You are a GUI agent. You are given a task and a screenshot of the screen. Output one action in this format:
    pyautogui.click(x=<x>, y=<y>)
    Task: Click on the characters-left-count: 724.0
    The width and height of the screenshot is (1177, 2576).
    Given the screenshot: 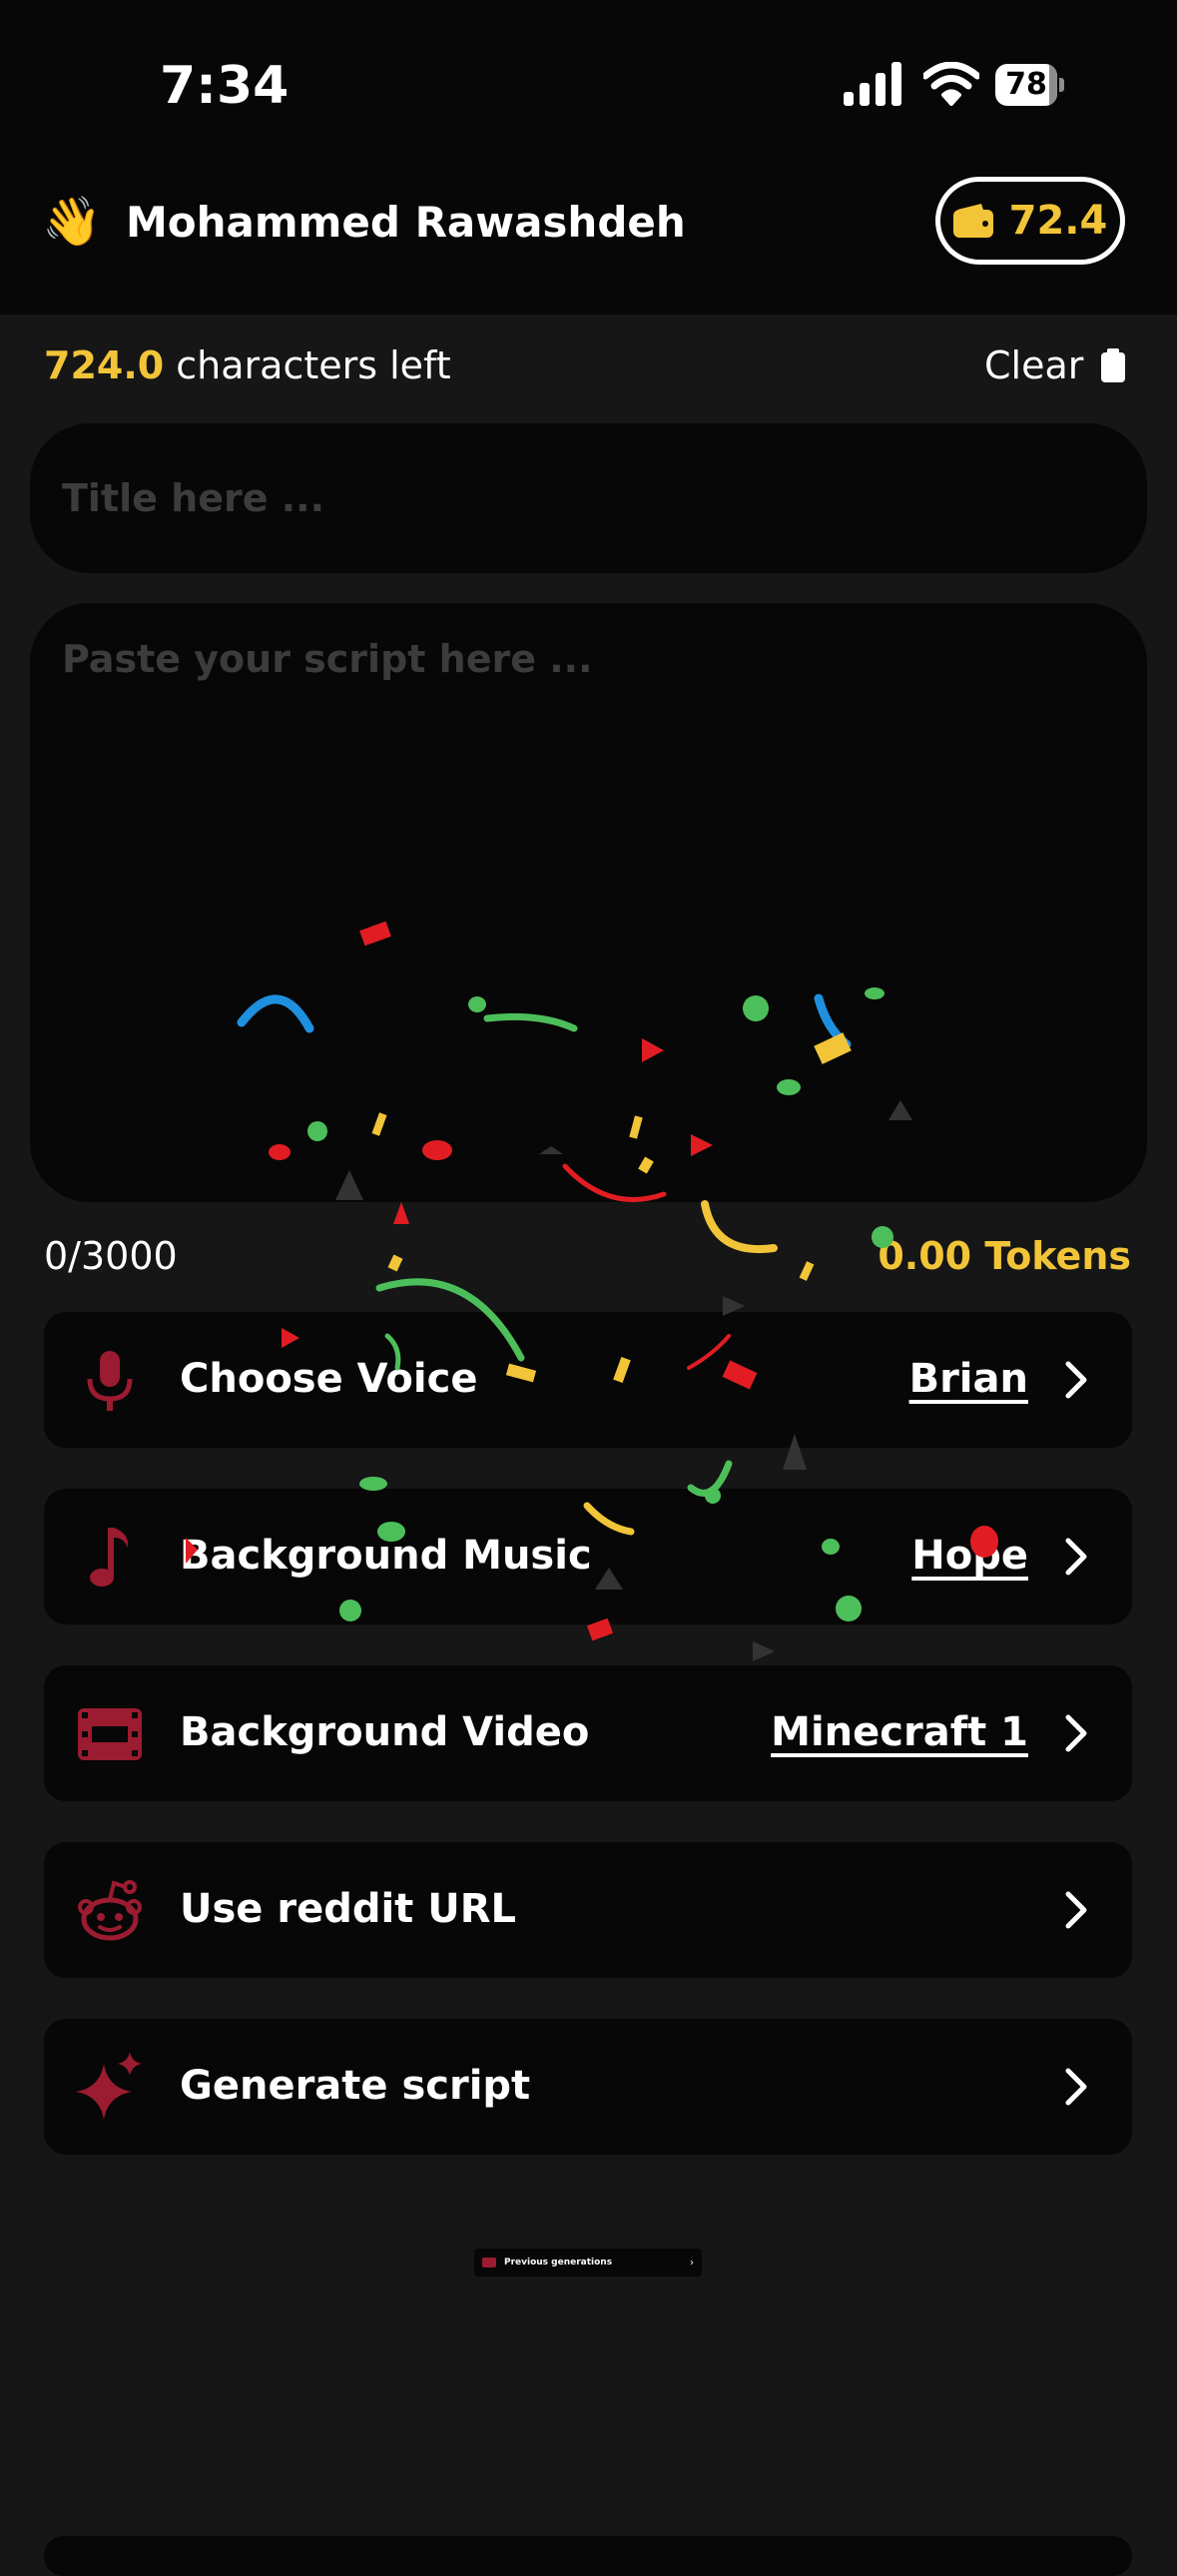 What is the action you would take?
    pyautogui.click(x=104, y=365)
    